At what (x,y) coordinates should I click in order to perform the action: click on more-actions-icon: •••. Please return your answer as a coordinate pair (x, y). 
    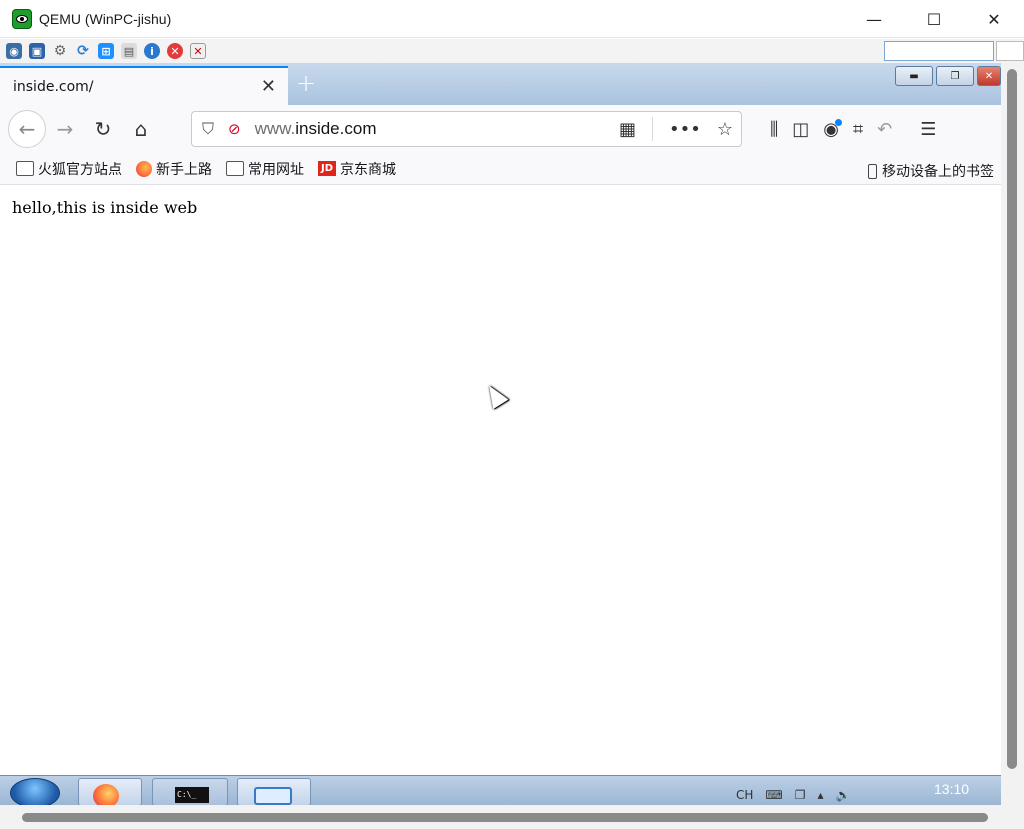
    Looking at the image, I should click on (685, 129).